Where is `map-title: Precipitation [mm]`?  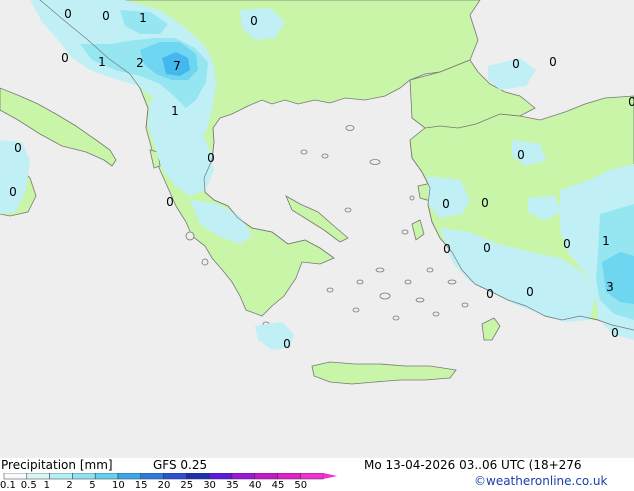
map-title: Precipitation [mm] is located at coordinates (57, 465).